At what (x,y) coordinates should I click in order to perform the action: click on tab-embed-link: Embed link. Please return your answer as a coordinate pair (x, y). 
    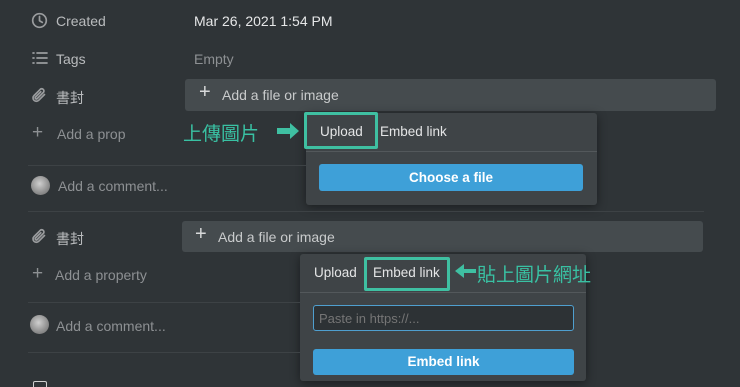
    Looking at the image, I should click on (413, 131).